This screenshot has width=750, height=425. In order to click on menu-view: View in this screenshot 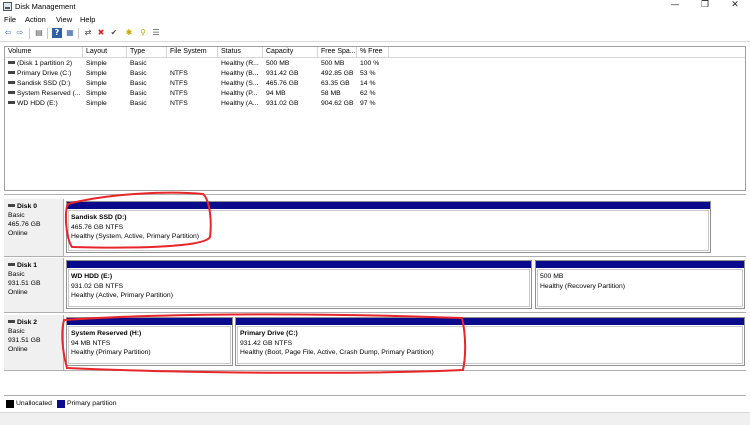, I will do `click(64, 19)`.